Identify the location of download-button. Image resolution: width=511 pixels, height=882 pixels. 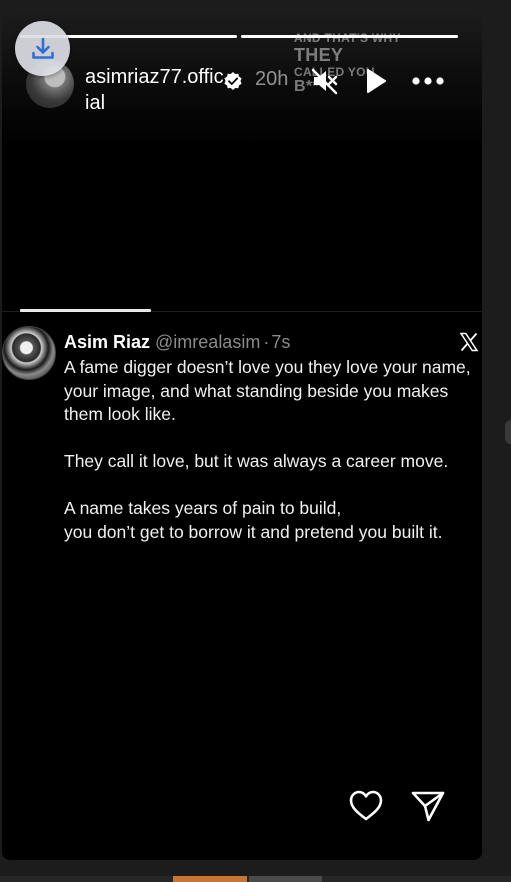
(42, 48).